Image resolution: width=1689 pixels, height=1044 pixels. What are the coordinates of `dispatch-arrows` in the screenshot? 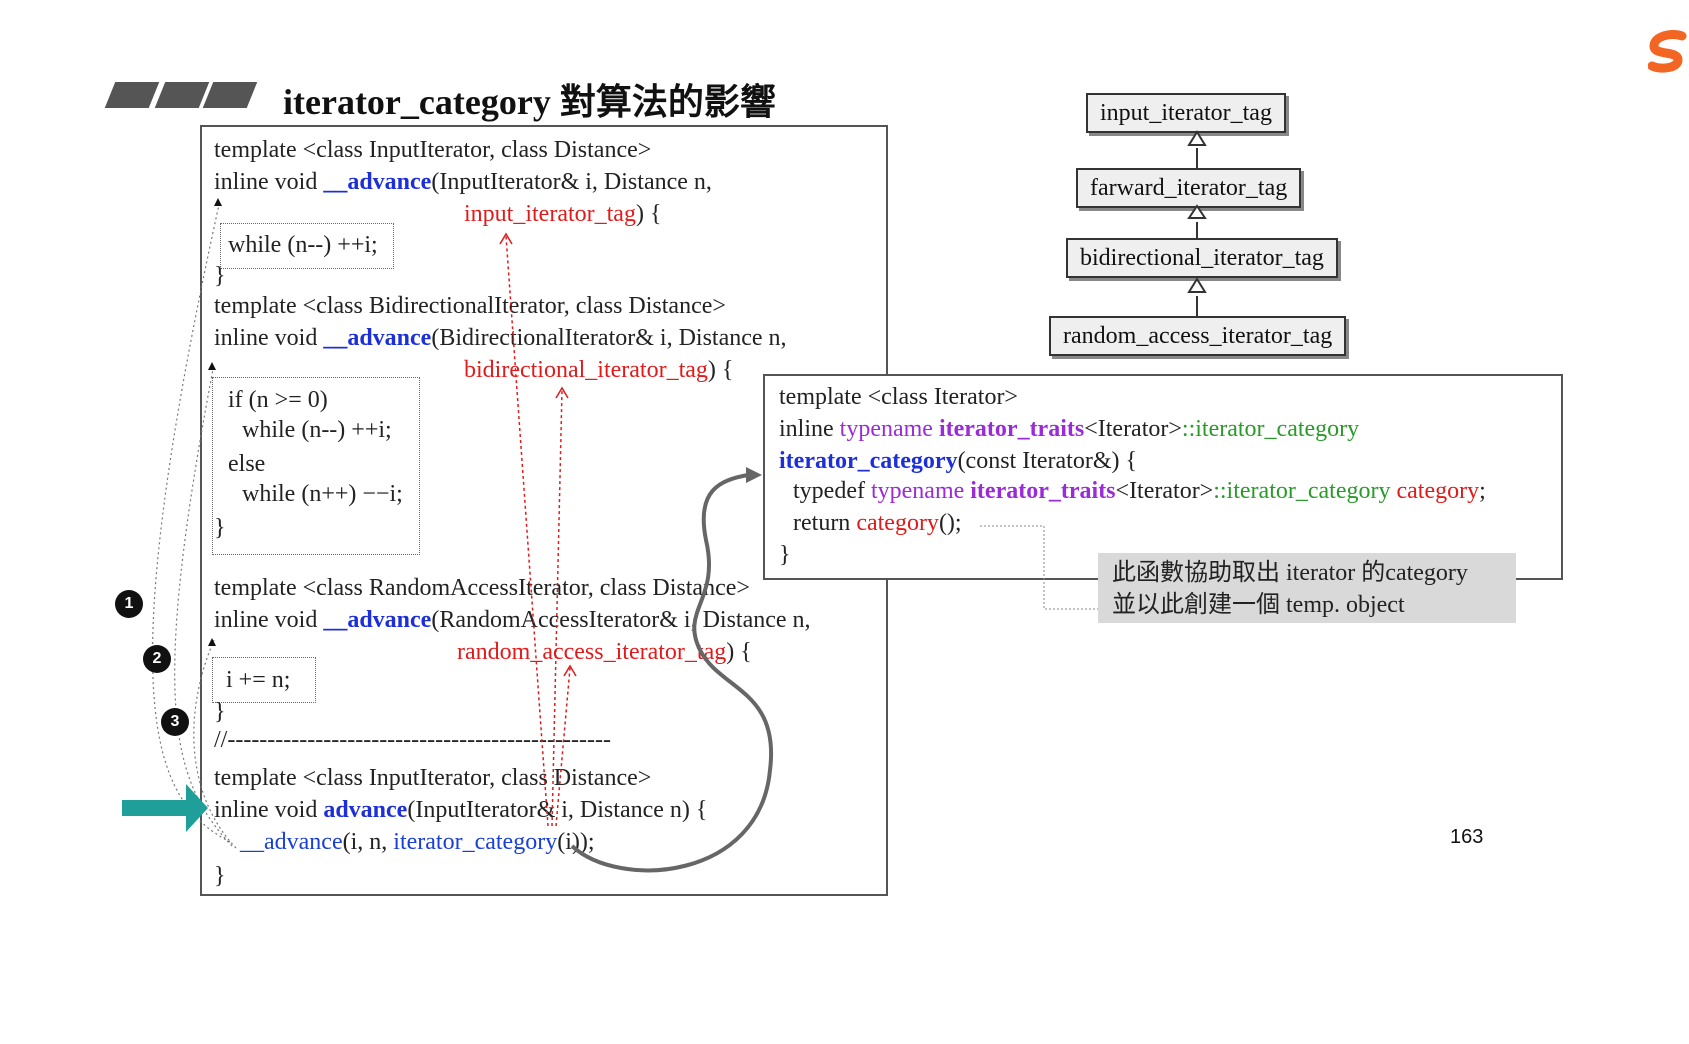 It's located at (538, 531).